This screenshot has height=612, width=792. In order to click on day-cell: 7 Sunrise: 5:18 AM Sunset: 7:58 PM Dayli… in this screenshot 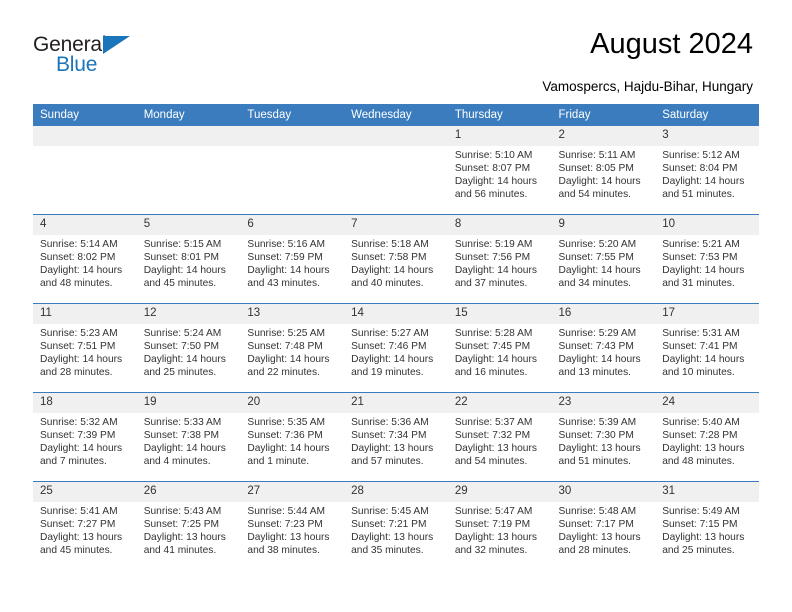, I will do `click(396, 259)`.